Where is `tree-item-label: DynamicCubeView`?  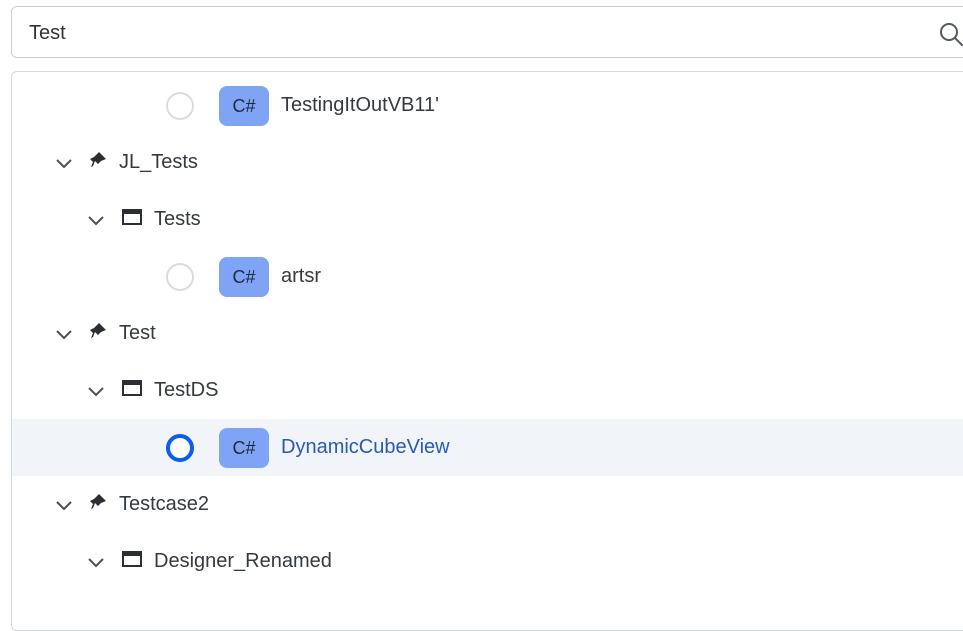
tree-item-label: DynamicCubeView is located at coordinates (365, 447).